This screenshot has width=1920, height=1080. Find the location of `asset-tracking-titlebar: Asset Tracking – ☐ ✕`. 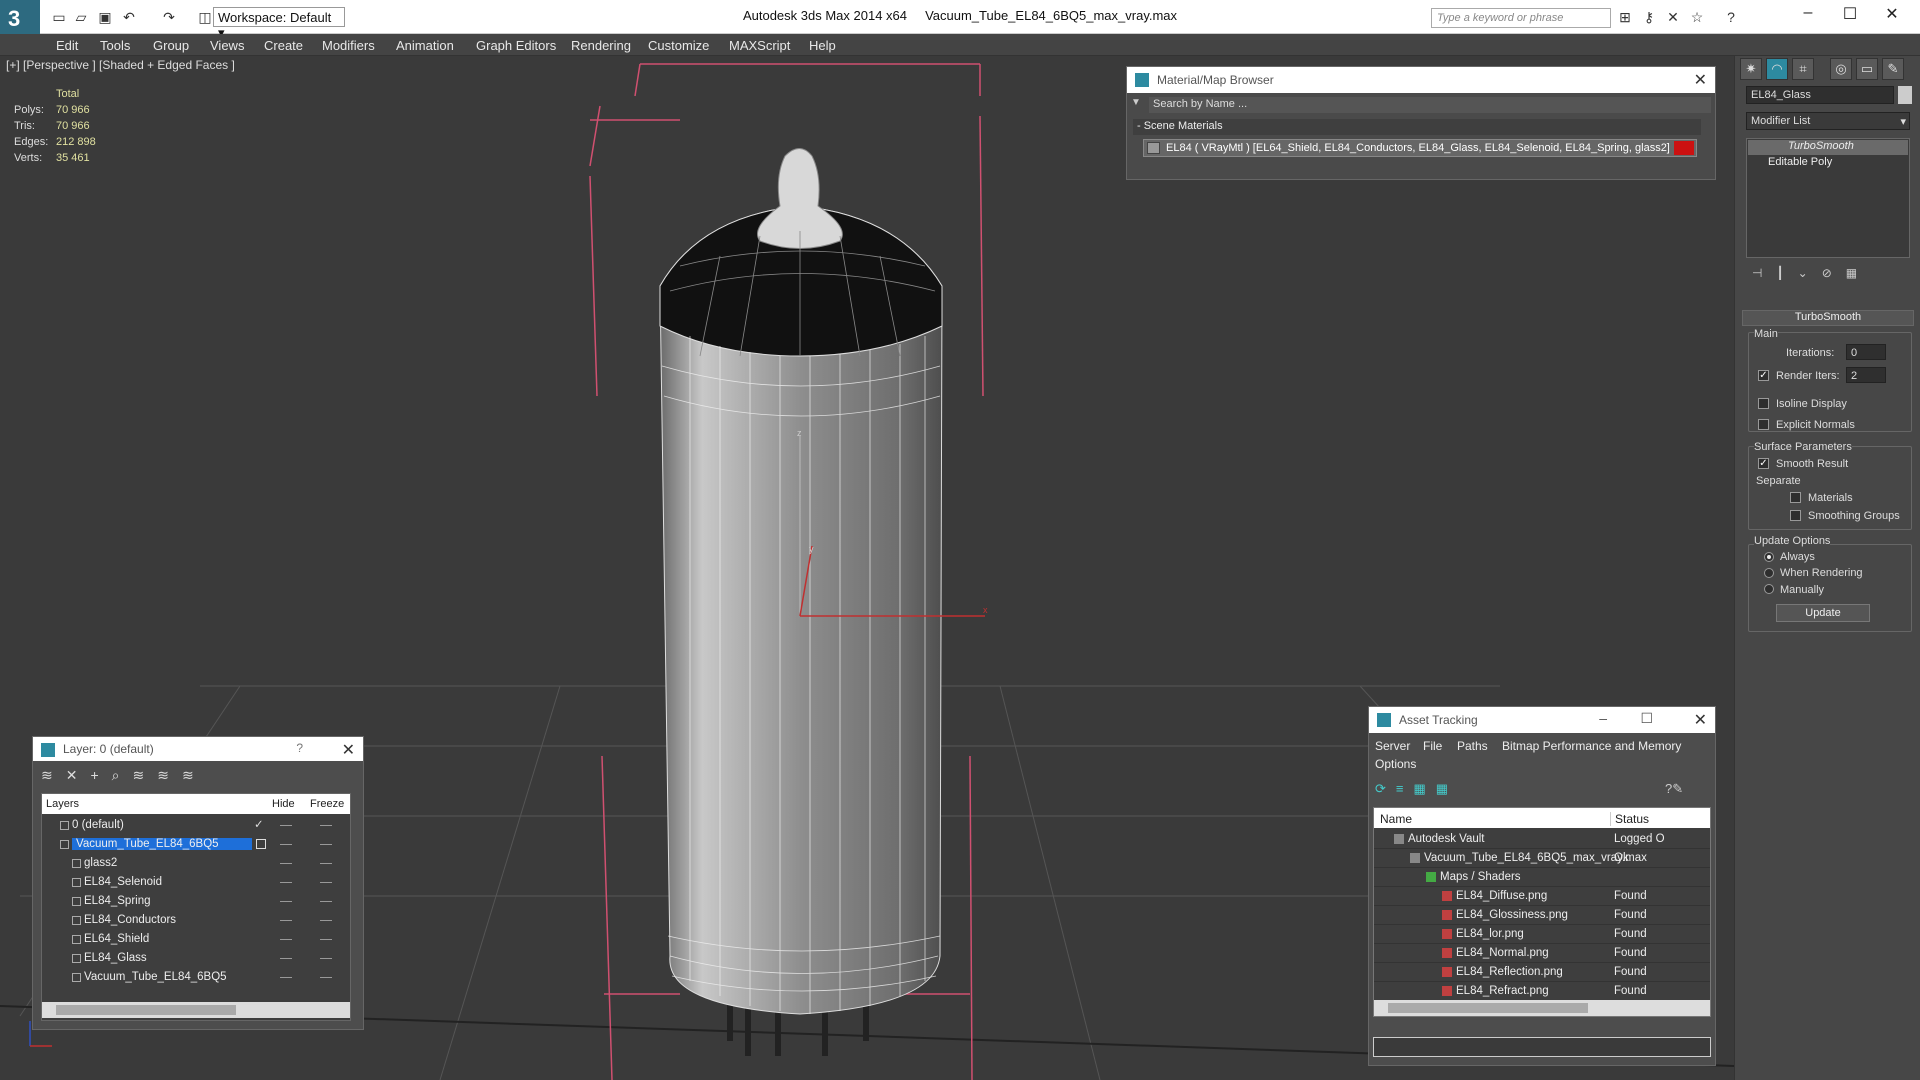

asset-tracking-titlebar: Asset Tracking – ☐ ✕ is located at coordinates (1542, 720).